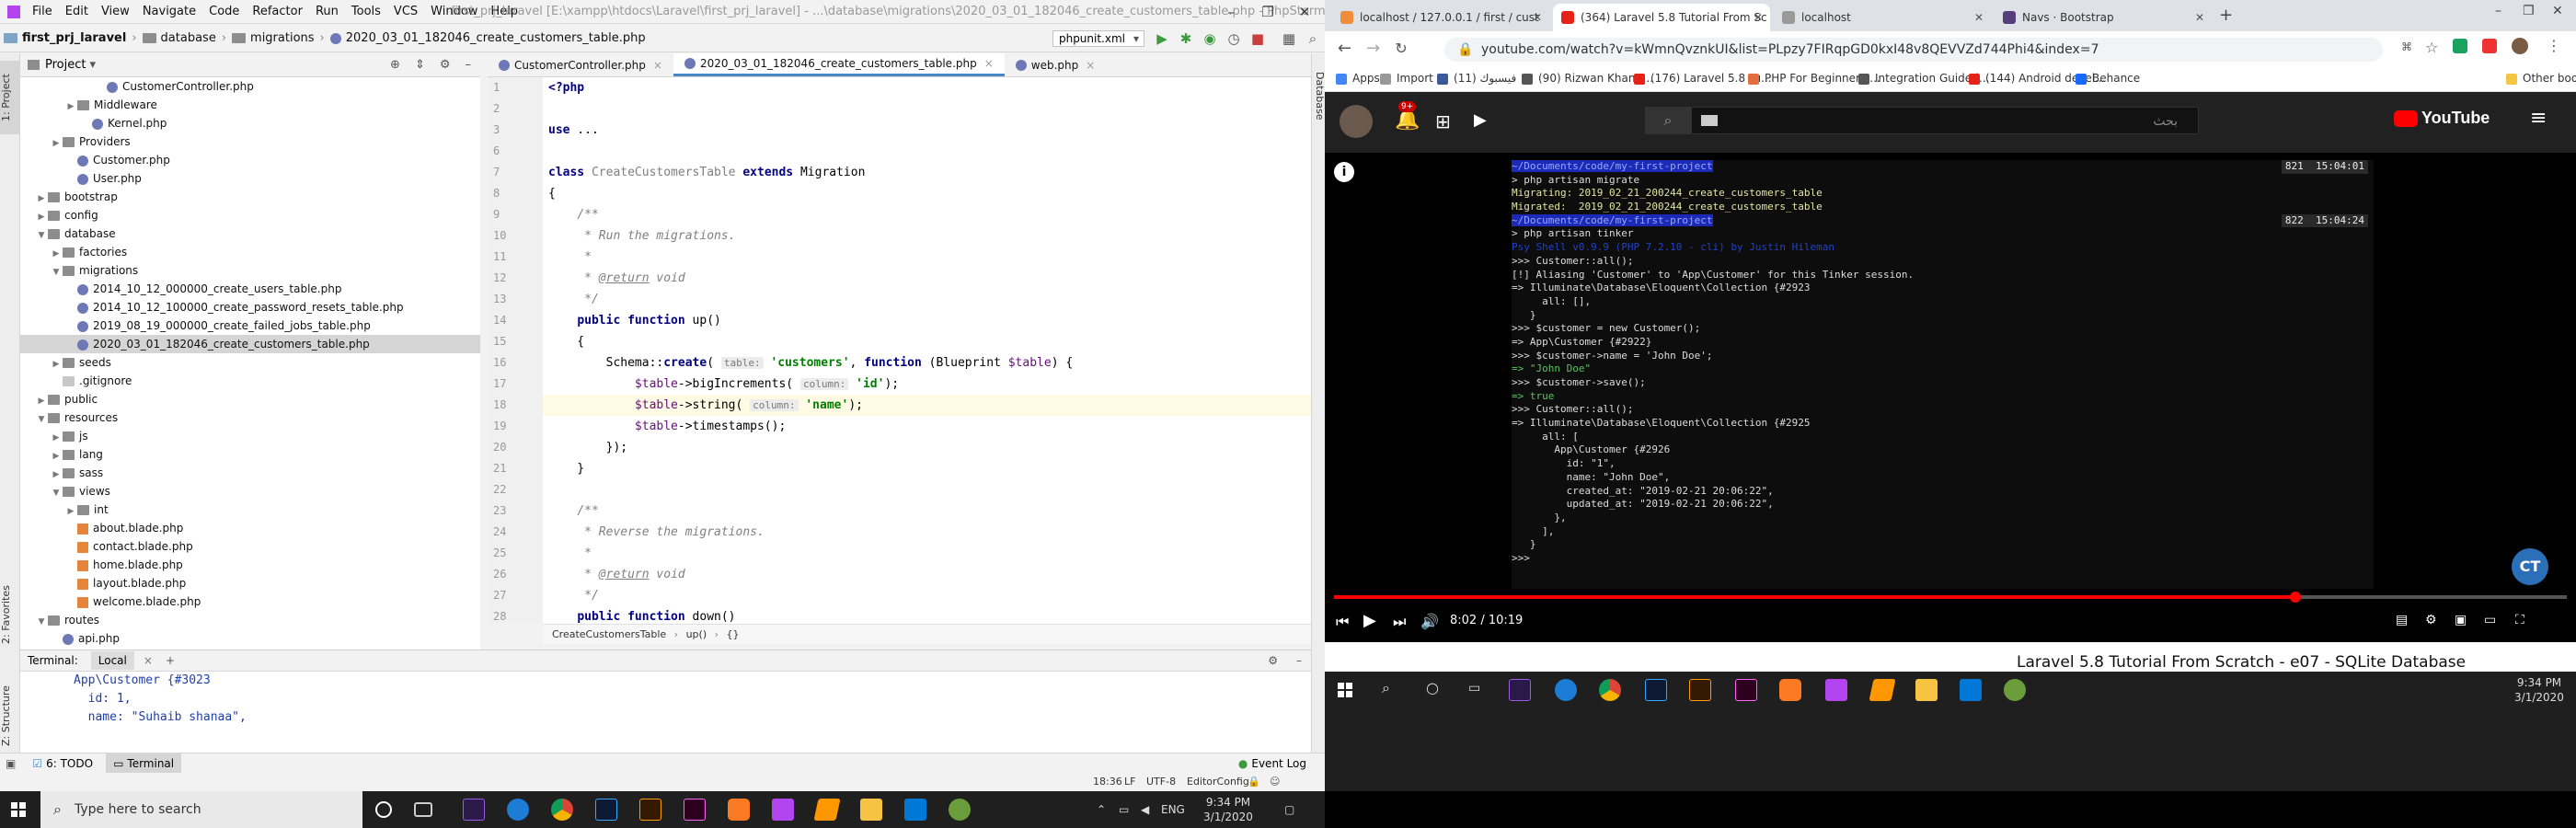 This screenshot has width=2576, height=828. Describe the element at coordinates (201, 809) in the screenshot. I see `taskbar-search: ⌕ Type here to search` at that location.